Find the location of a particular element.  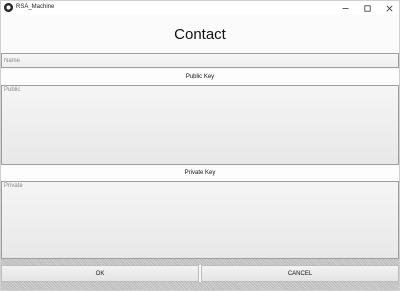

minimize-button is located at coordinates (345, 8).